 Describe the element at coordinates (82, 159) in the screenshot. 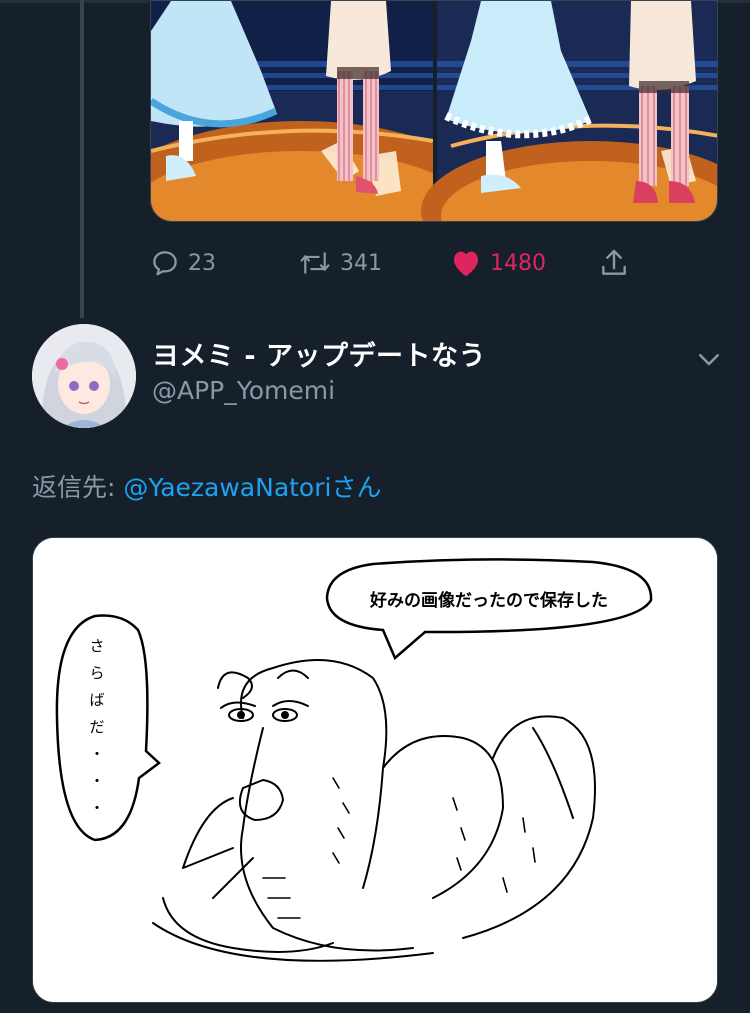

I see `thread-connector-line` at that location.